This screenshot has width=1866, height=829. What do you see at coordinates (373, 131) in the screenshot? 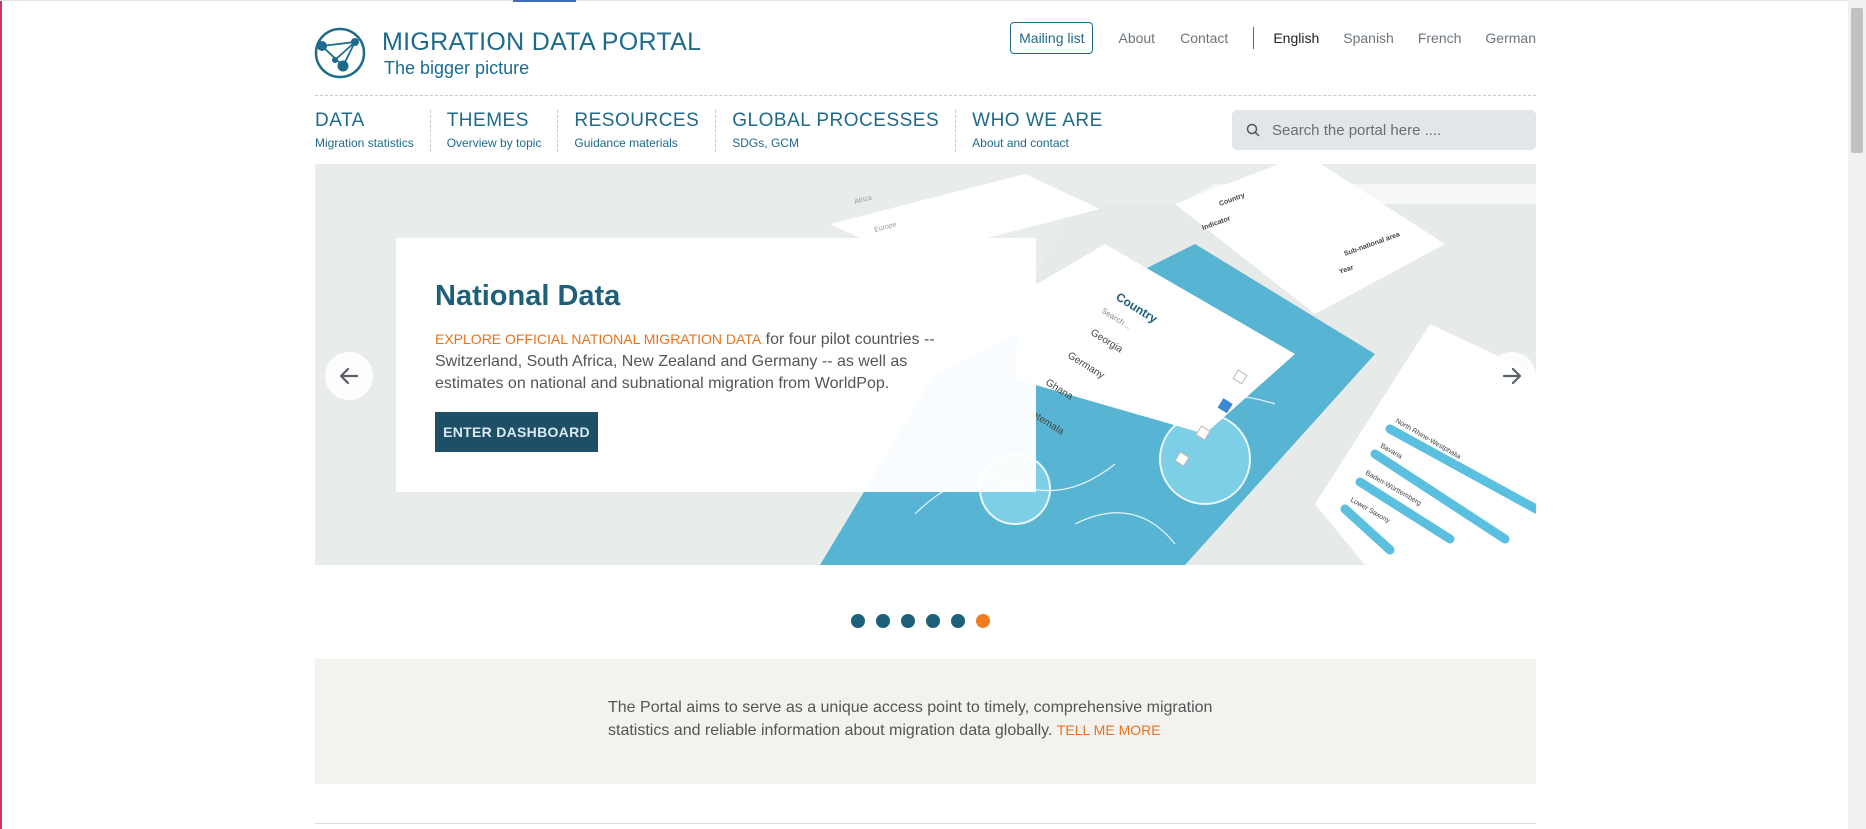
I see `nav-item-data: DATA Migration statistics` at bounding box center [373, 131].